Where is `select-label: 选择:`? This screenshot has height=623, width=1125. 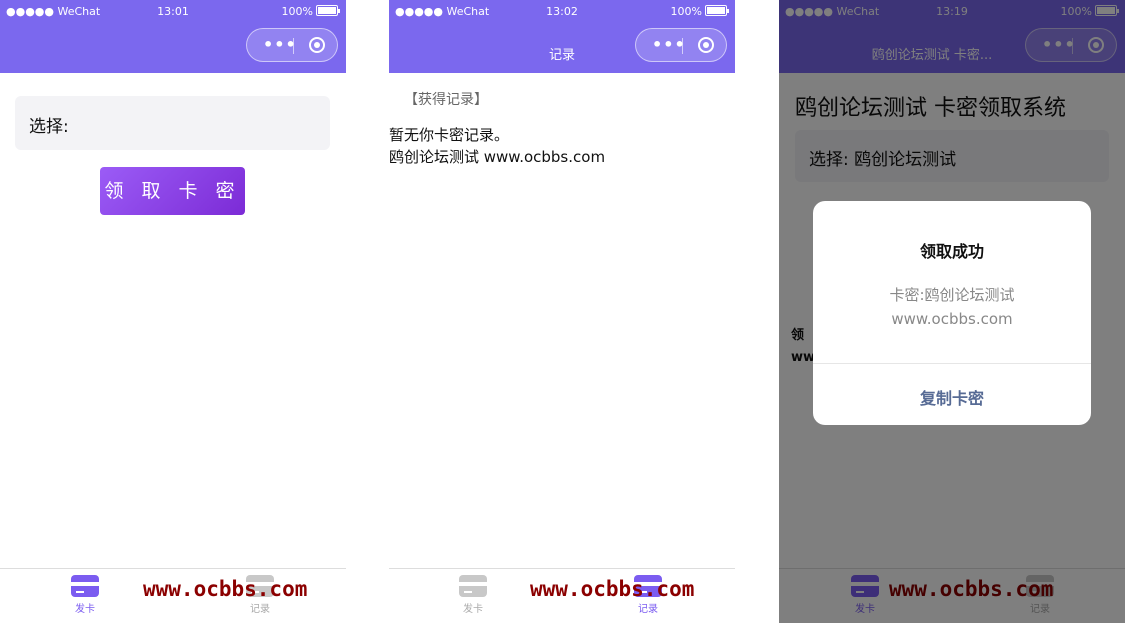 select-label: 选择: is located at coordinates (49, 127).